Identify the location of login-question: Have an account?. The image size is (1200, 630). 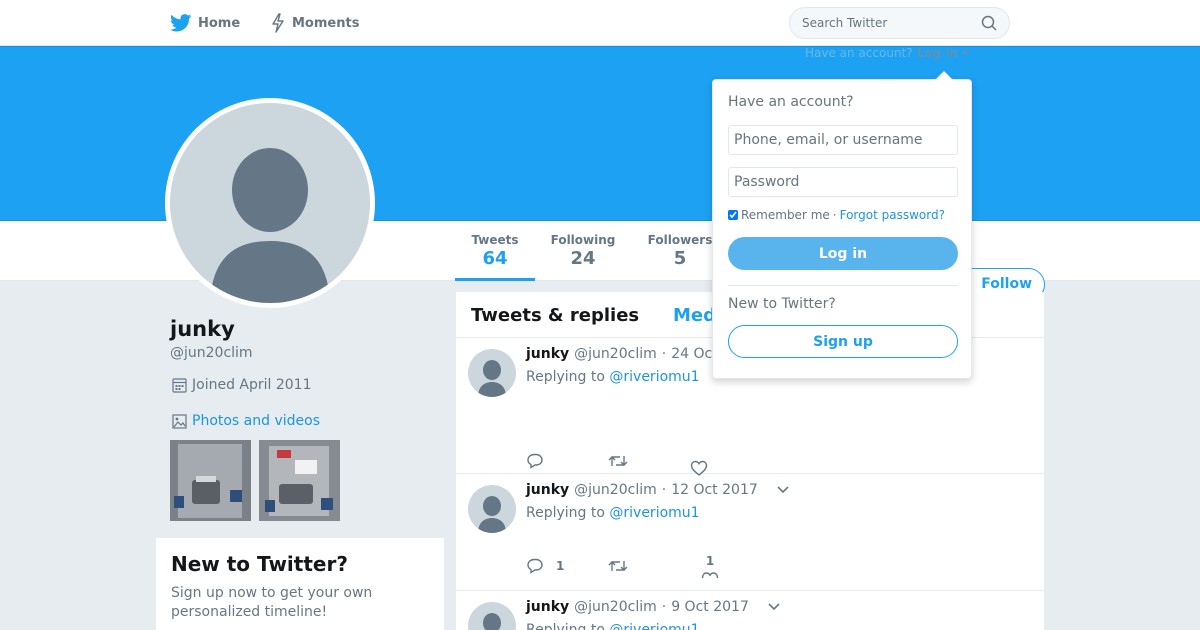
(791, 102).